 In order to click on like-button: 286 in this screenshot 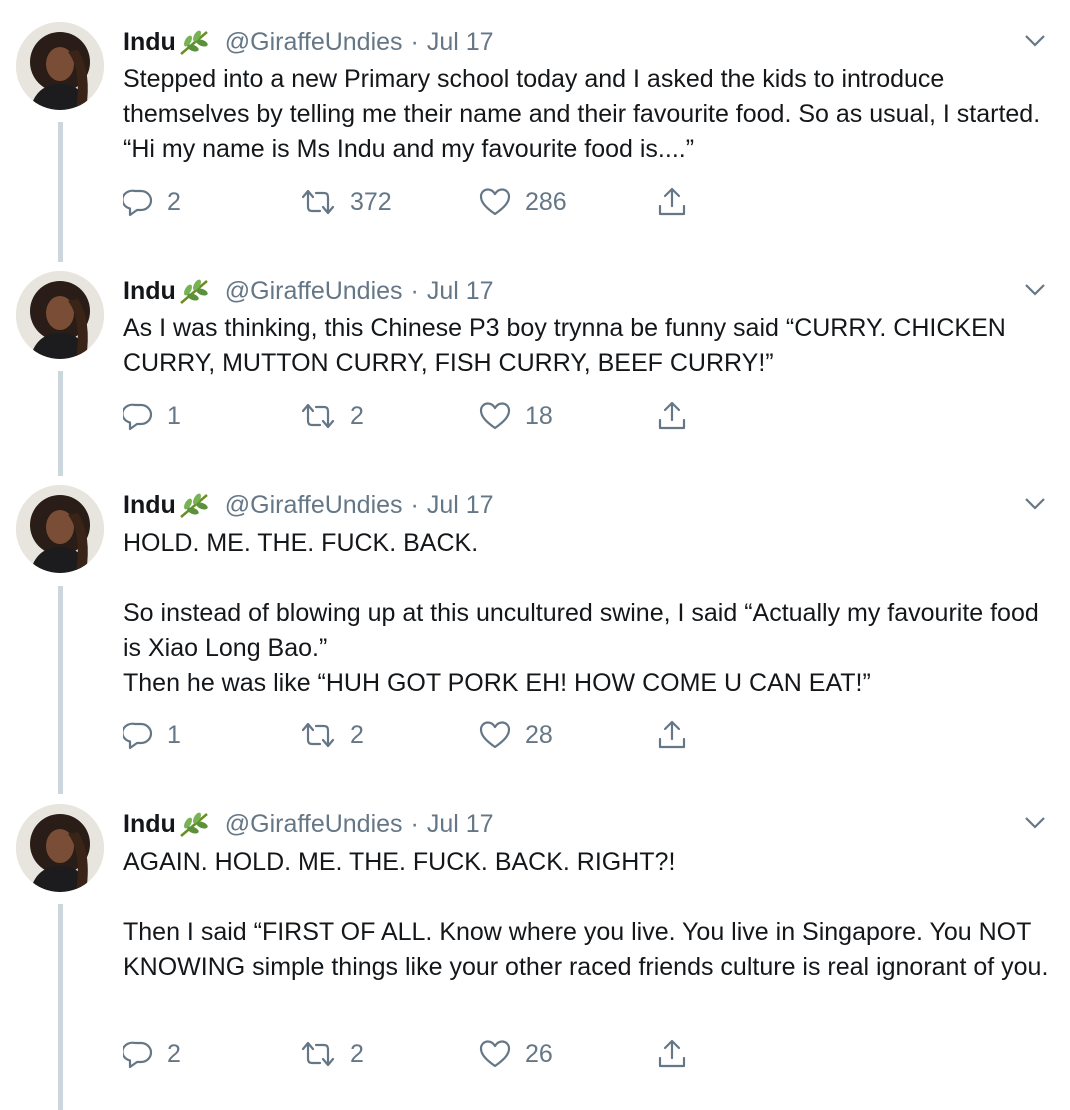, I will do `click(523, 202)`.